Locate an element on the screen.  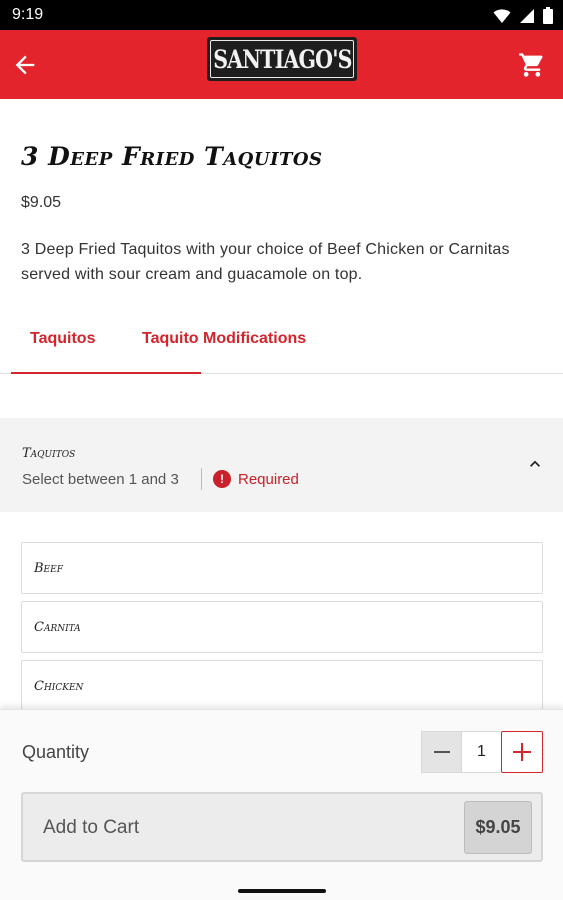
add-to-cart-button: Add to Cart $9.05 is located at coordinates (282, 827).